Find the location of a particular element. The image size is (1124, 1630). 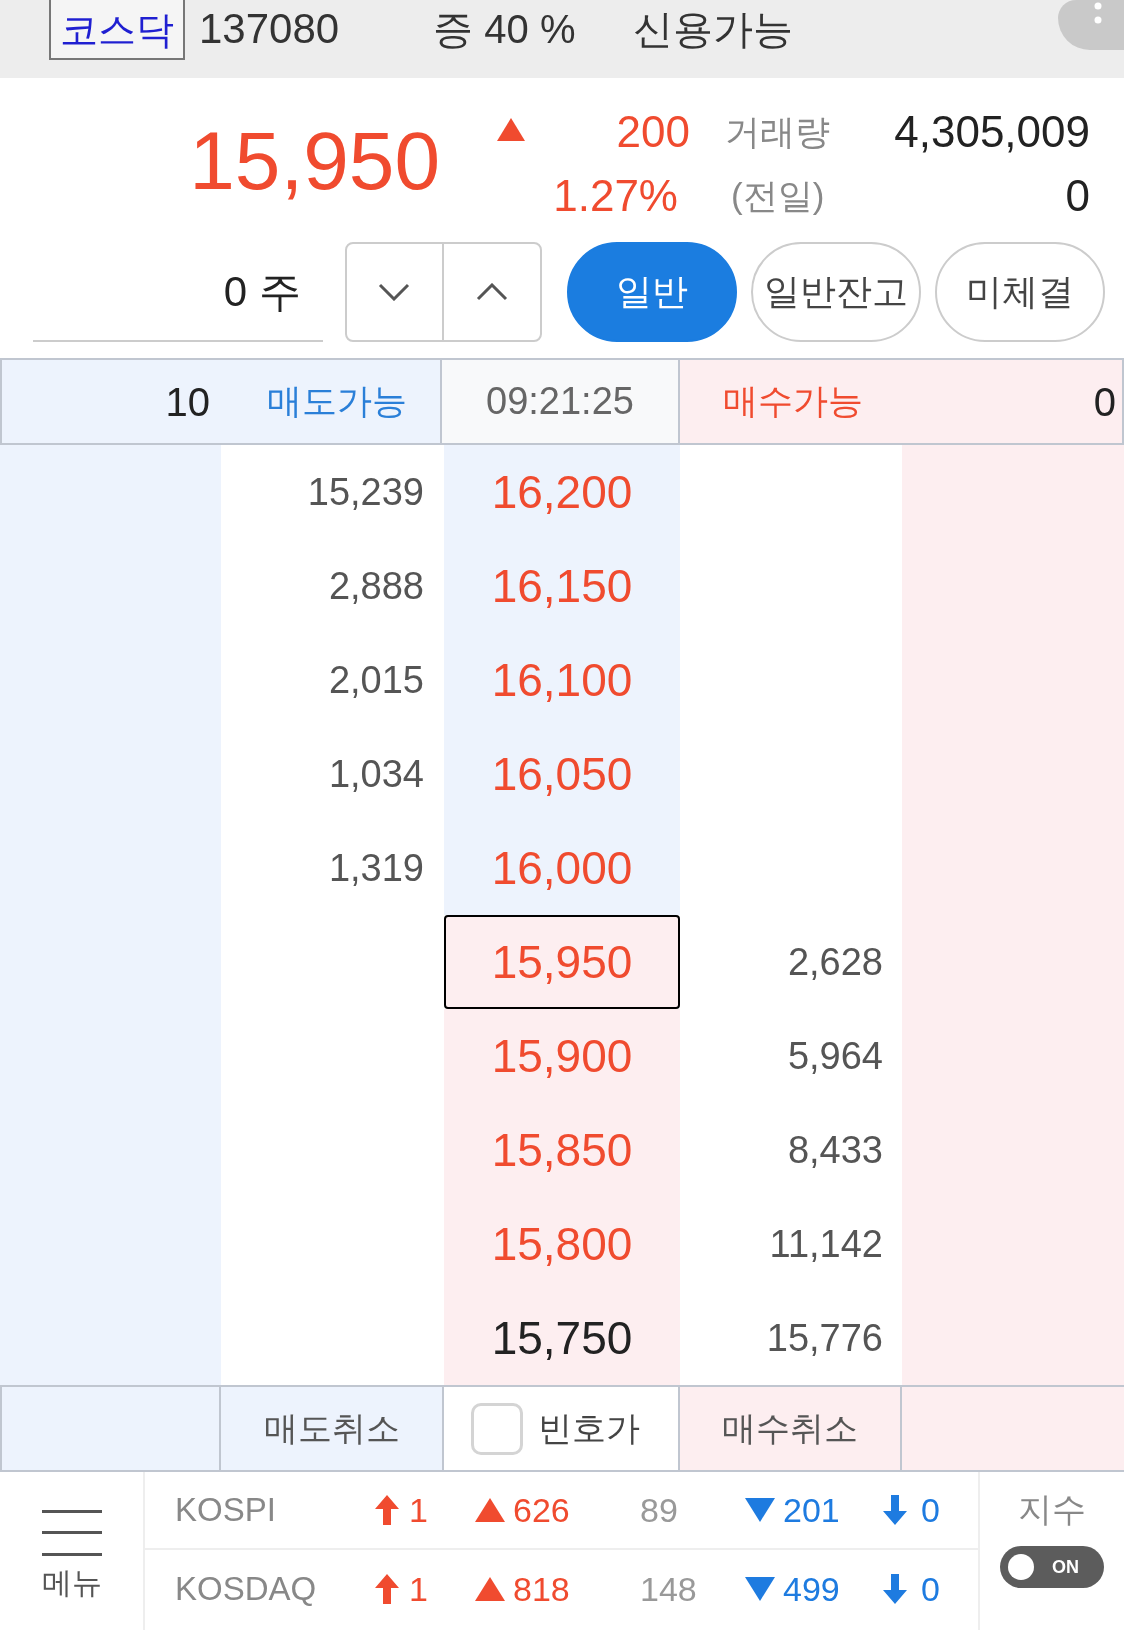

index-name: KOSPI is located at coordinates (225, 1510).